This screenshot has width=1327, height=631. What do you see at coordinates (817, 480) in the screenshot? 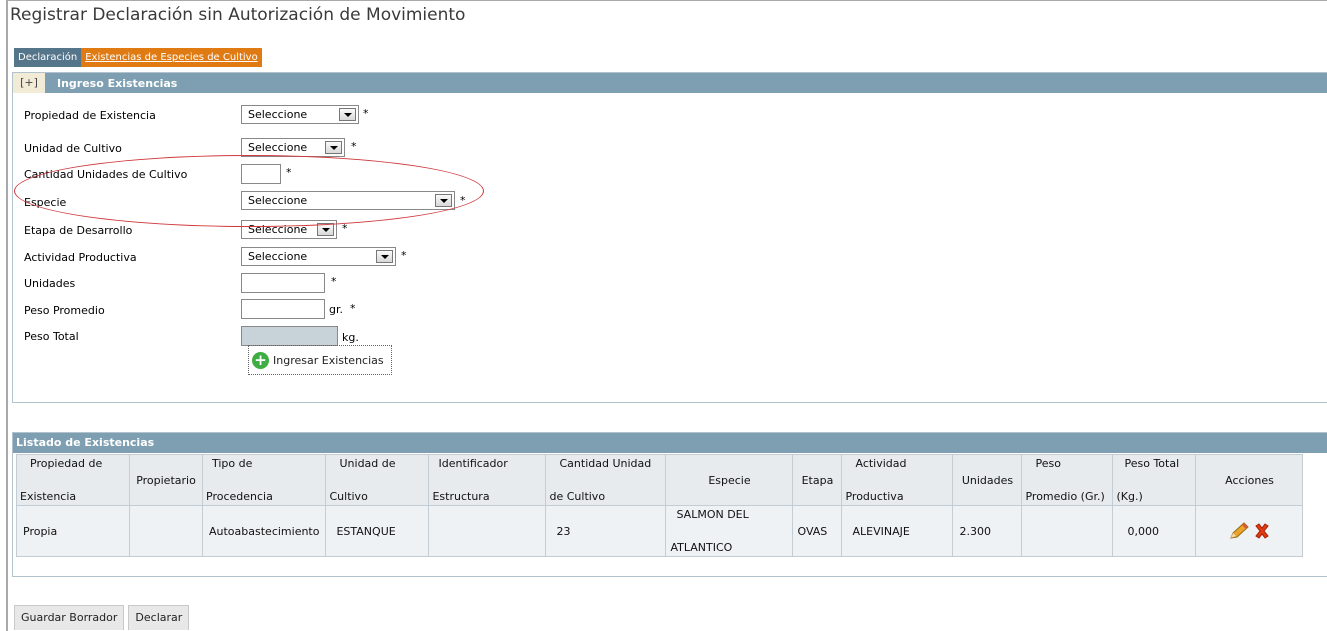
I see `col-etapa: Etapa` at bounding box center [817, 480].